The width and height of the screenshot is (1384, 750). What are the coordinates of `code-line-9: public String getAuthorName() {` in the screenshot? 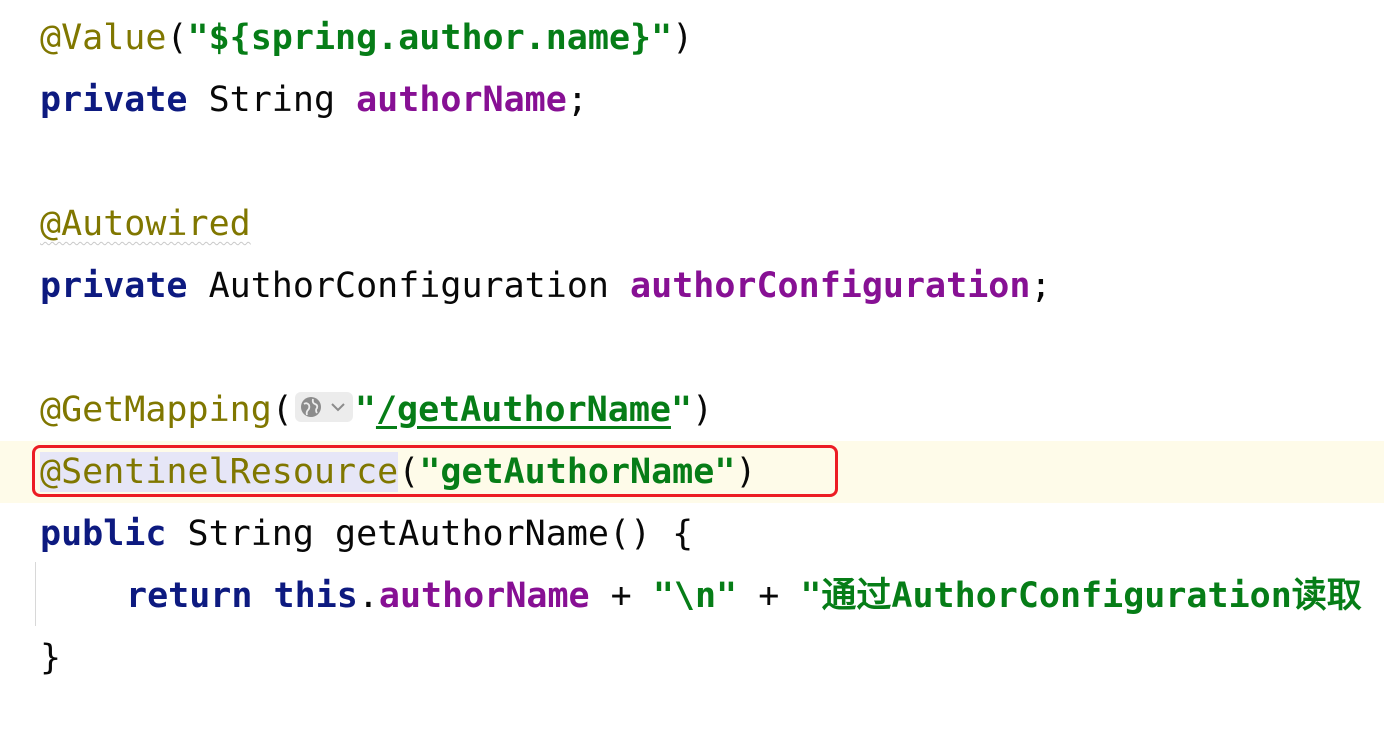 It's located at (692, 534).